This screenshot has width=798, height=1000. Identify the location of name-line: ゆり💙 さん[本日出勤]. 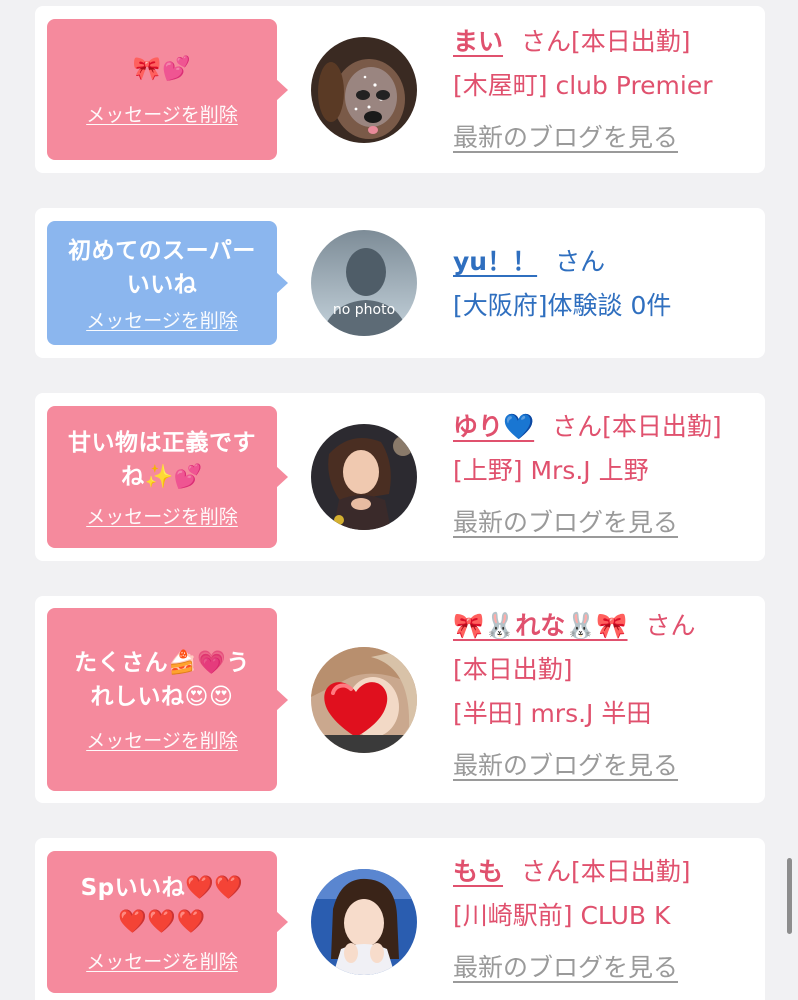
(603, 427).